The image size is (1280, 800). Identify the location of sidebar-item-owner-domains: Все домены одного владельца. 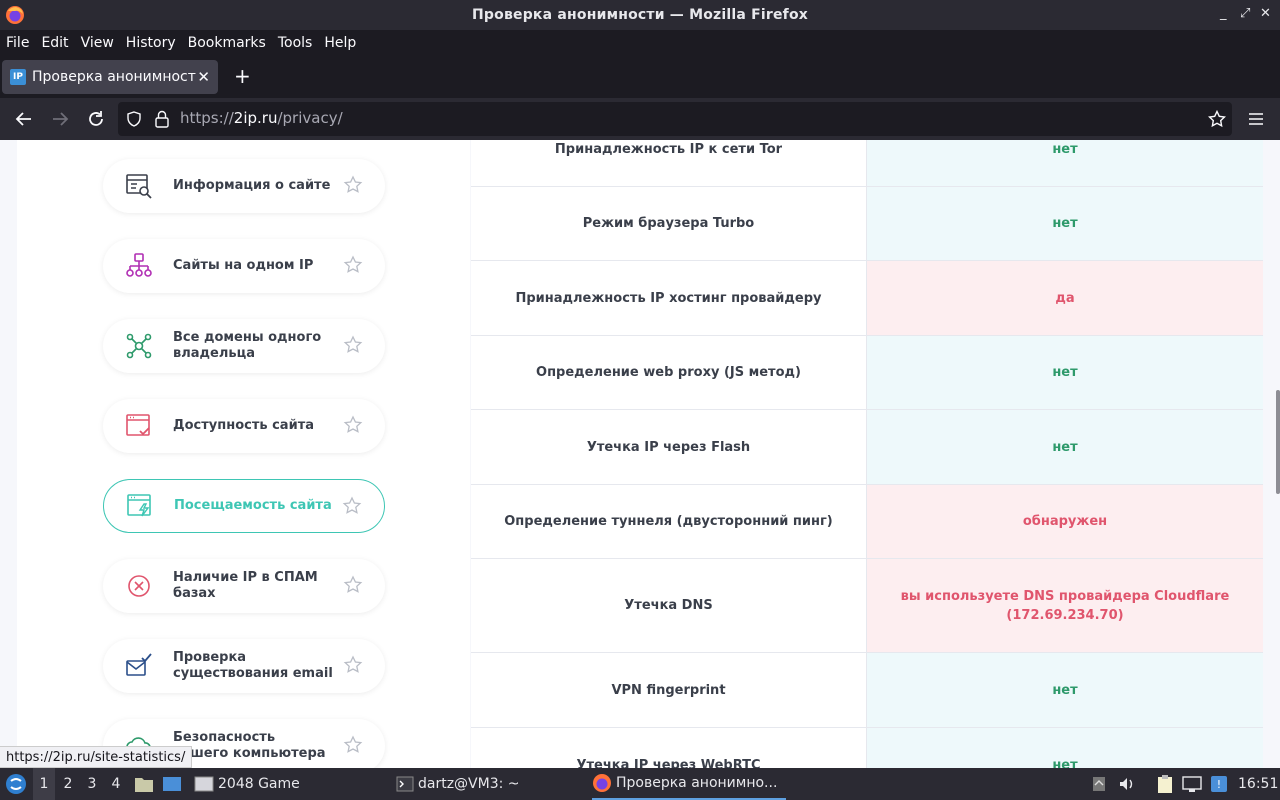
(244, 346).